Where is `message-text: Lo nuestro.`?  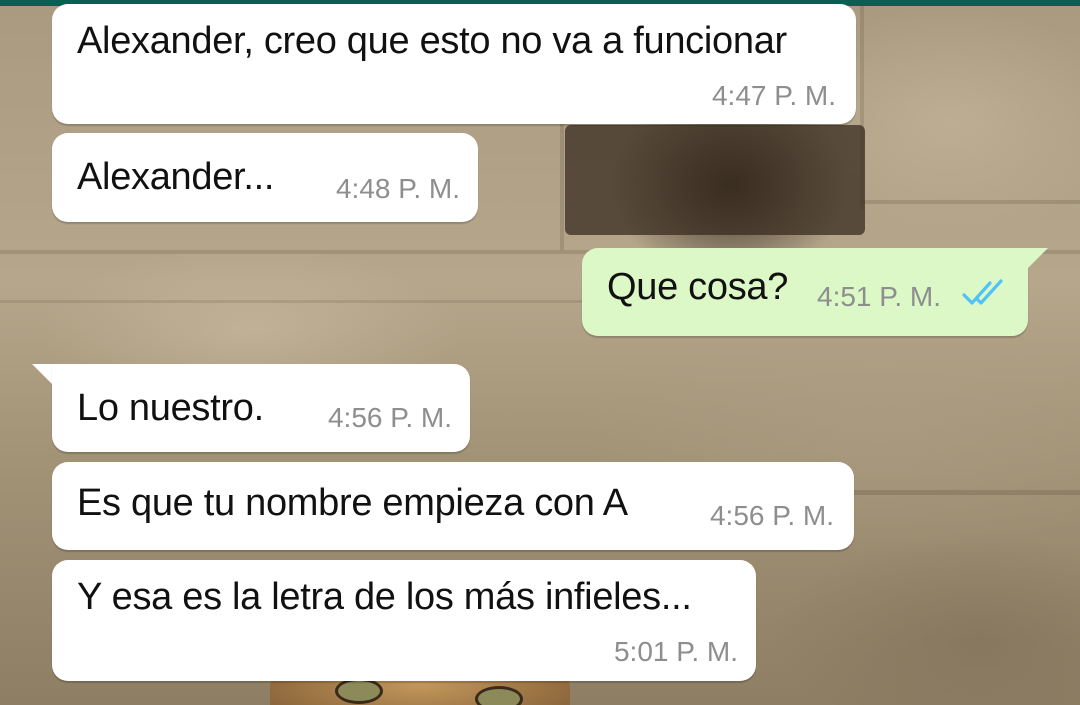 message-text: Lo nuestro. is located at coordinates (170, 408).